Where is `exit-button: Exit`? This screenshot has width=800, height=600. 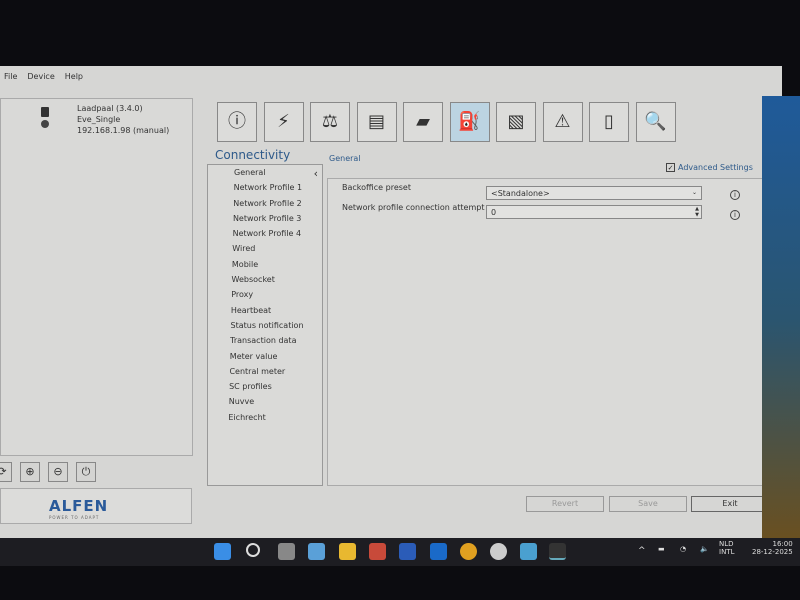 exit-button: Exit is located at coordinates (730, 504).